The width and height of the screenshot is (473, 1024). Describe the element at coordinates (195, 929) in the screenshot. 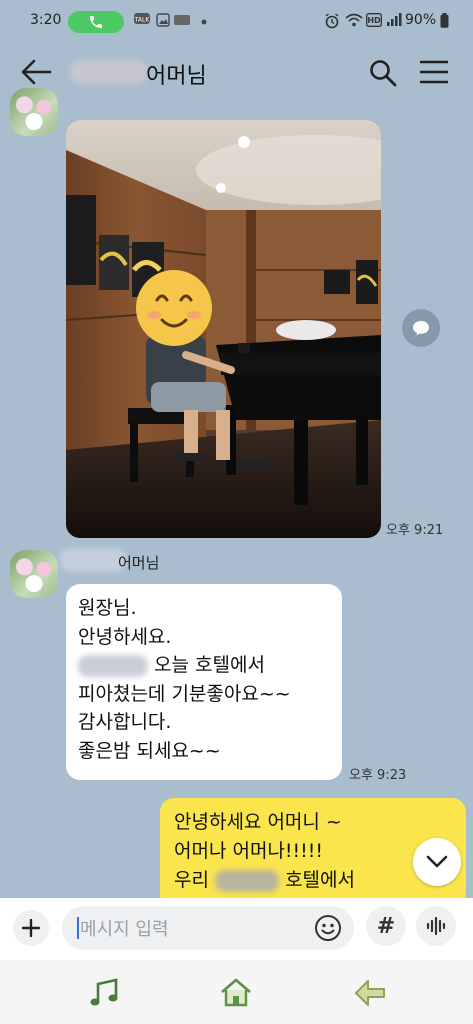

I see `message-input` at that location.